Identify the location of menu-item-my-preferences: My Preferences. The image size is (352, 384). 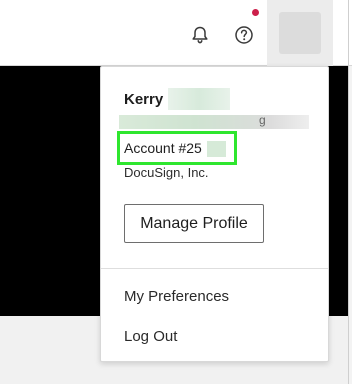
(176, 296).